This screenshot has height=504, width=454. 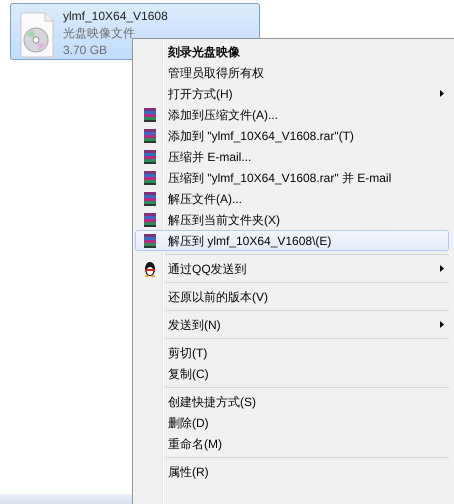 What do you see at coordinates (85, 50) in the screenshot?
I see `file-size: 3.70 GB` at bounding box center [85, 50].